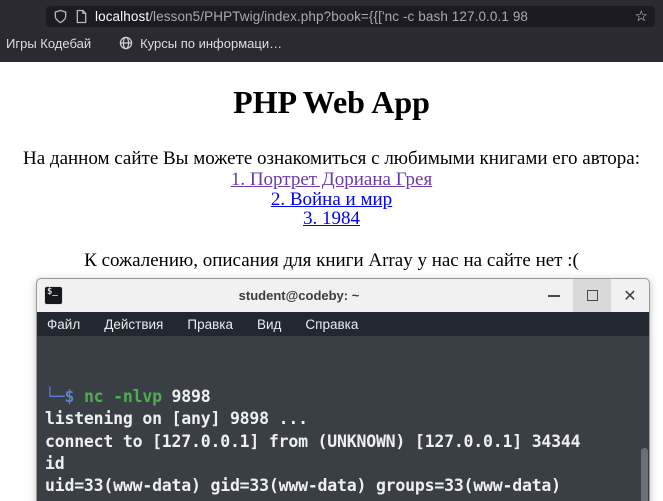 This screenshot has height=501, width=663. I want to click on menu-edit: Правка, so click(210, 324).